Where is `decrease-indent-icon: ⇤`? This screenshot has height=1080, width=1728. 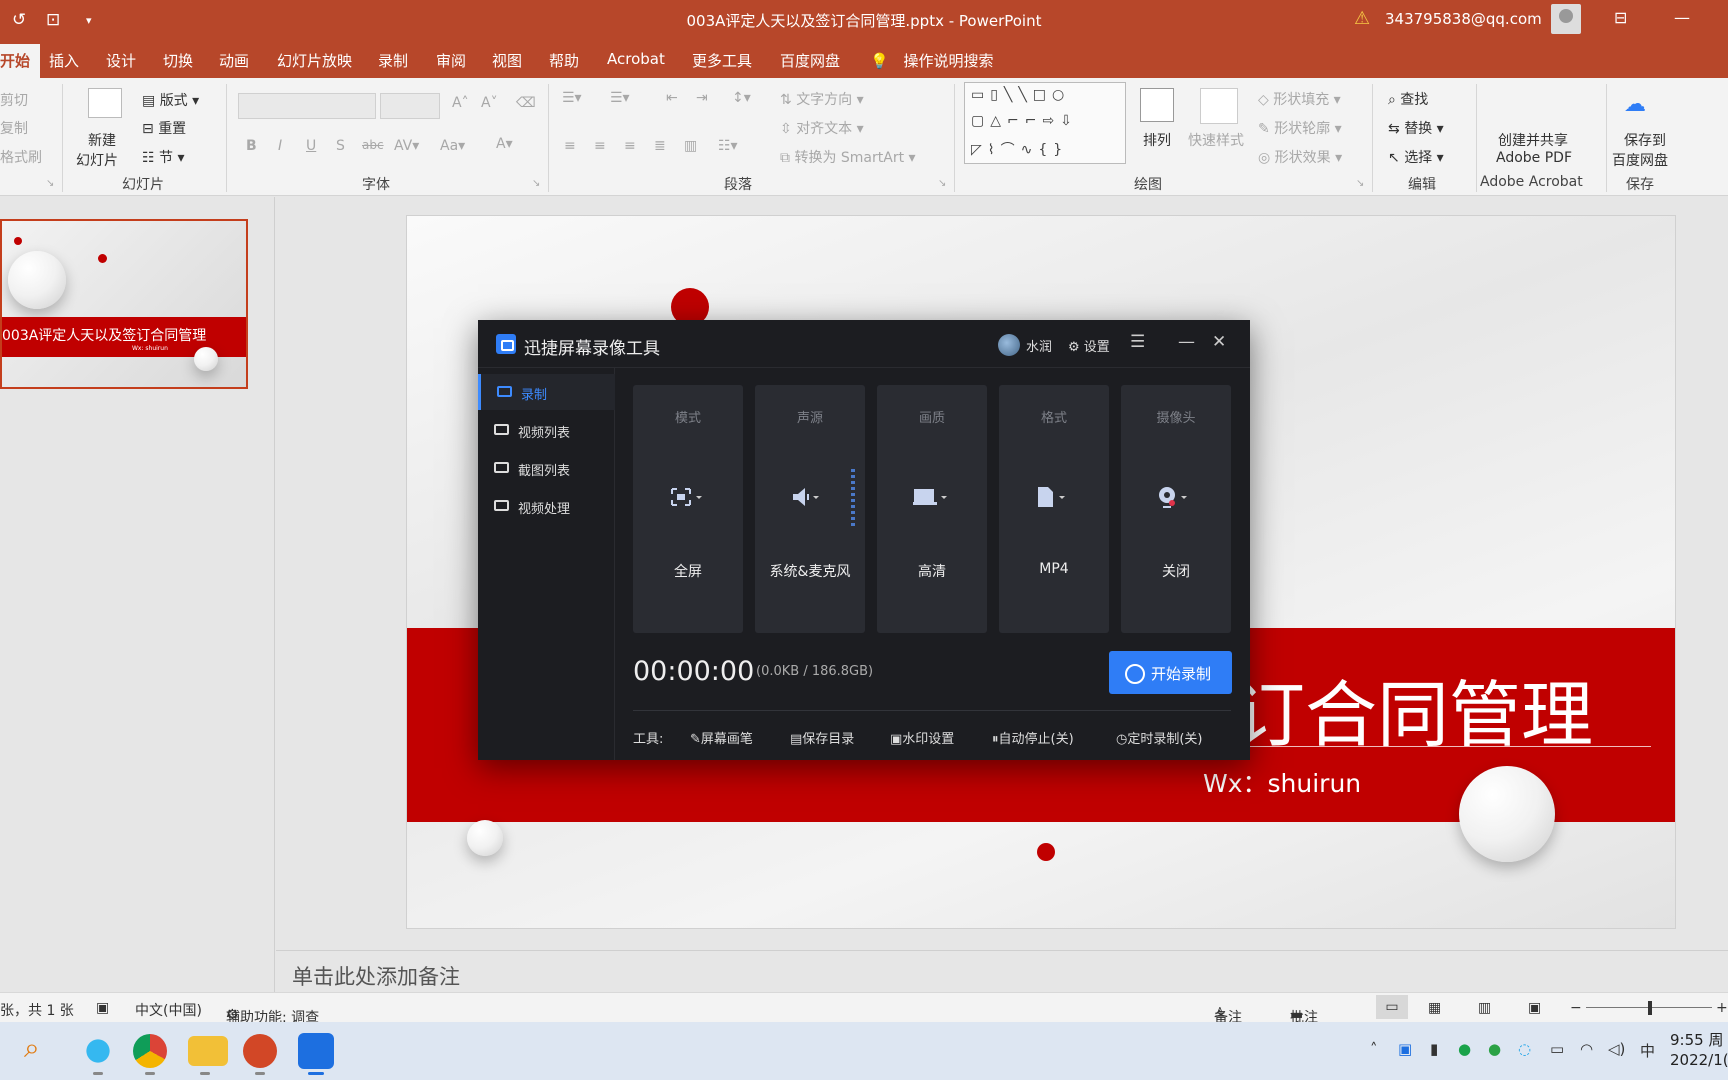 decrease-indent-icon: ⇤ is located at coordinates (672, 98).